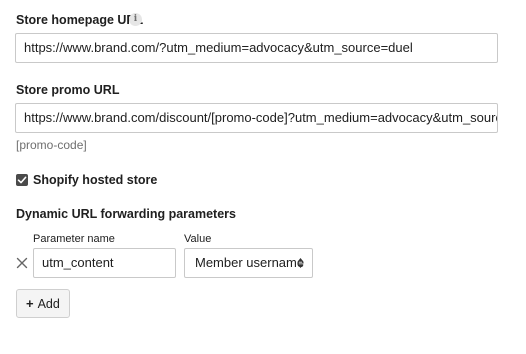 The width and height of the screenshot is (526, 354). I want to click on close-icon, so click(22, 263).